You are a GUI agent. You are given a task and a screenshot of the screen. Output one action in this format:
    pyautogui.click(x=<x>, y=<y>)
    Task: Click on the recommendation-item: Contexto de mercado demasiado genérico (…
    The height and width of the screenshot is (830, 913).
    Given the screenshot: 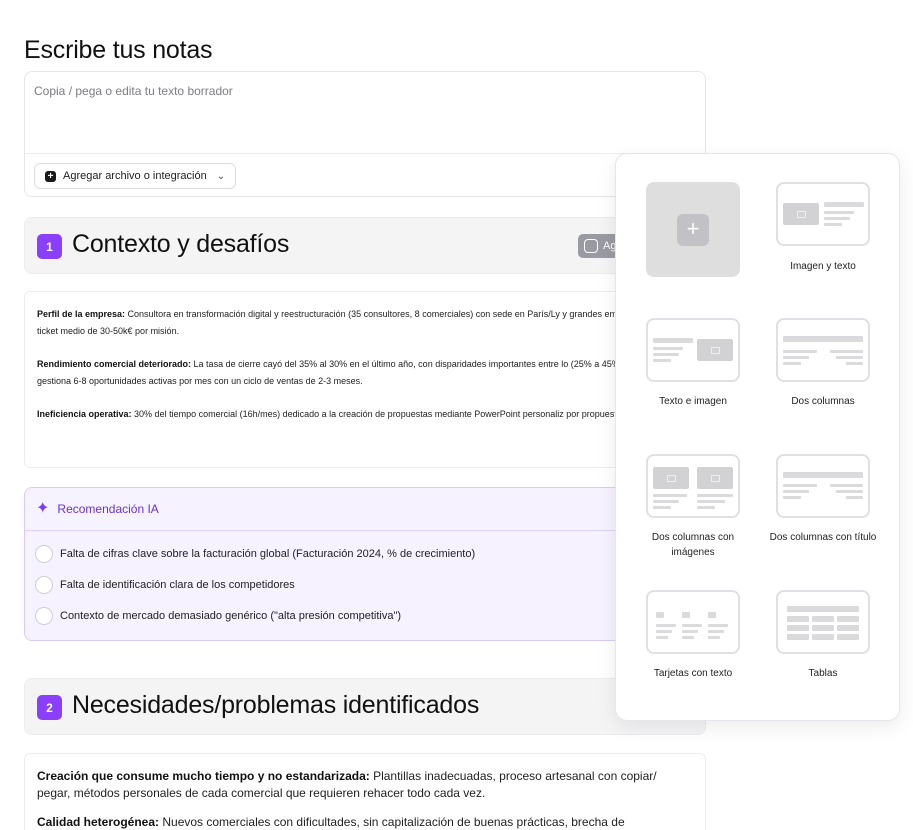 What is the action you would take?
    pyautogui.click(x=218, y=616)
    